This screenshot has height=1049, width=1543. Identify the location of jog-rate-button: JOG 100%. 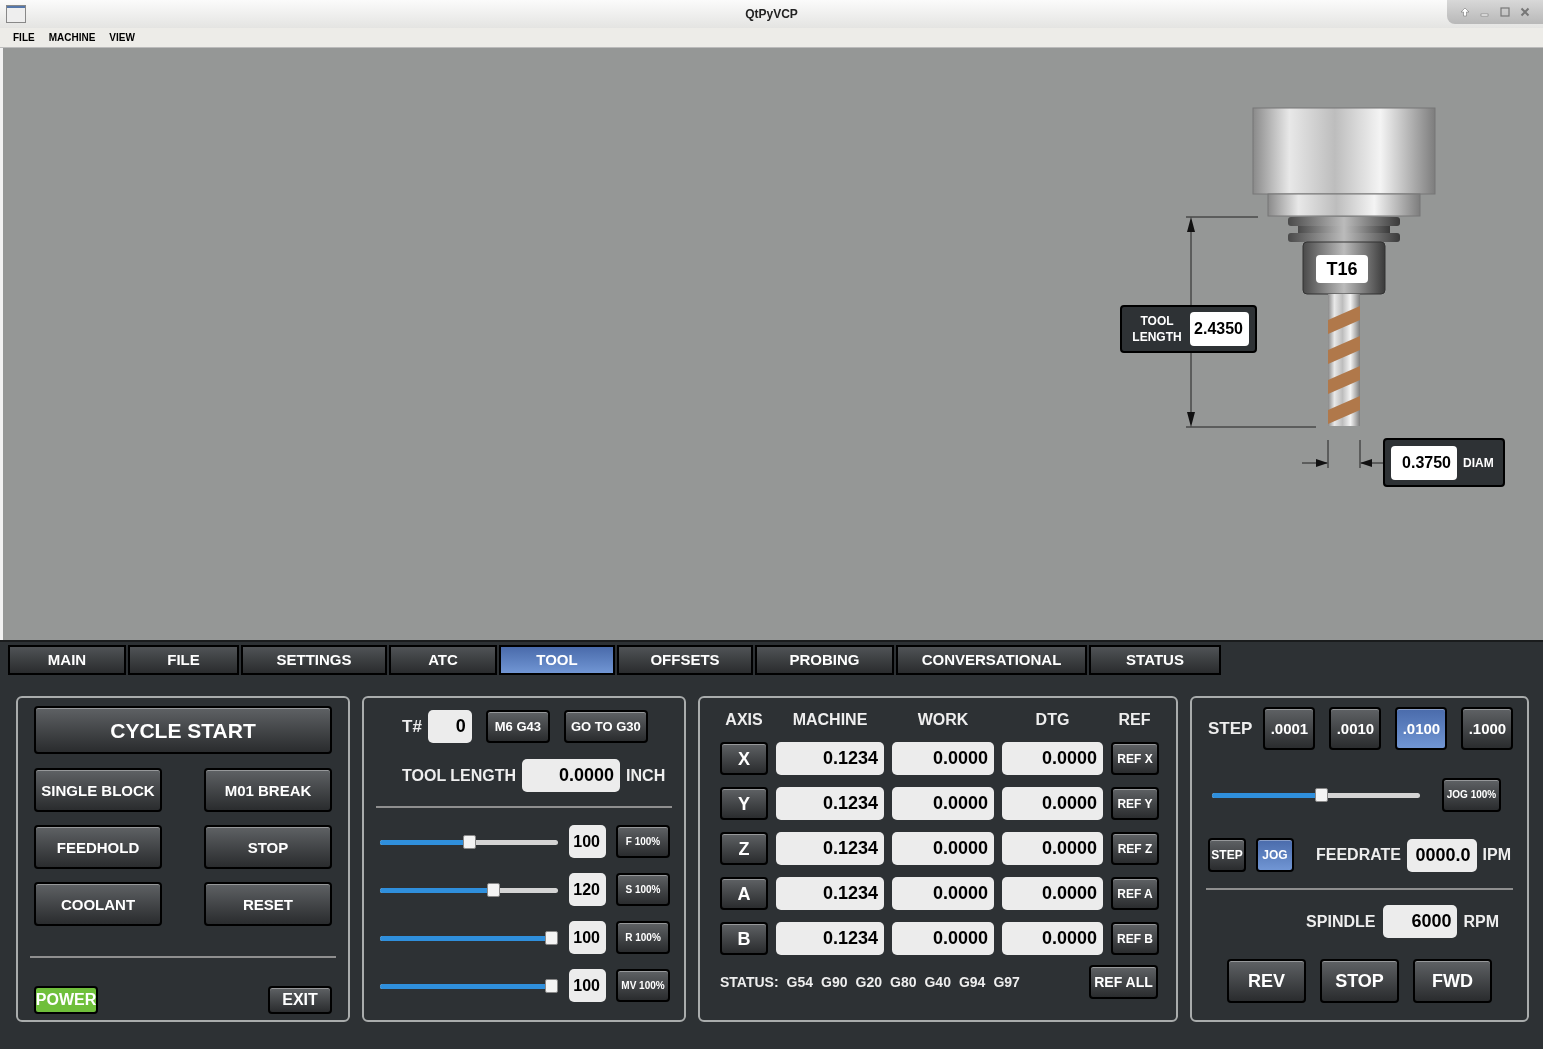
(1471, 795).